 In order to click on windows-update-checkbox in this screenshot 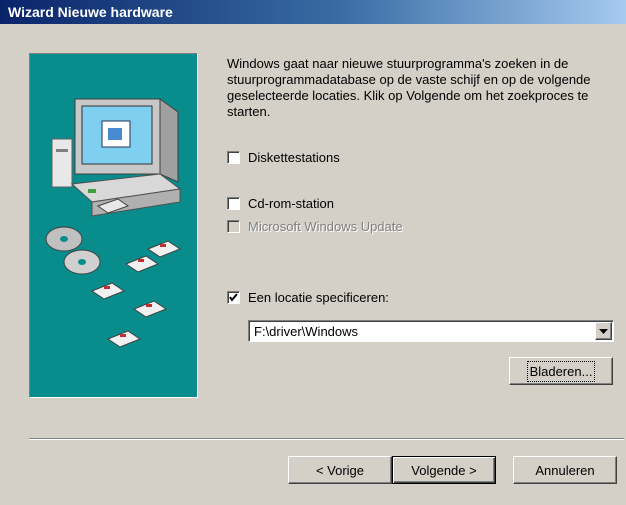, I will do `click(233, 226)`.